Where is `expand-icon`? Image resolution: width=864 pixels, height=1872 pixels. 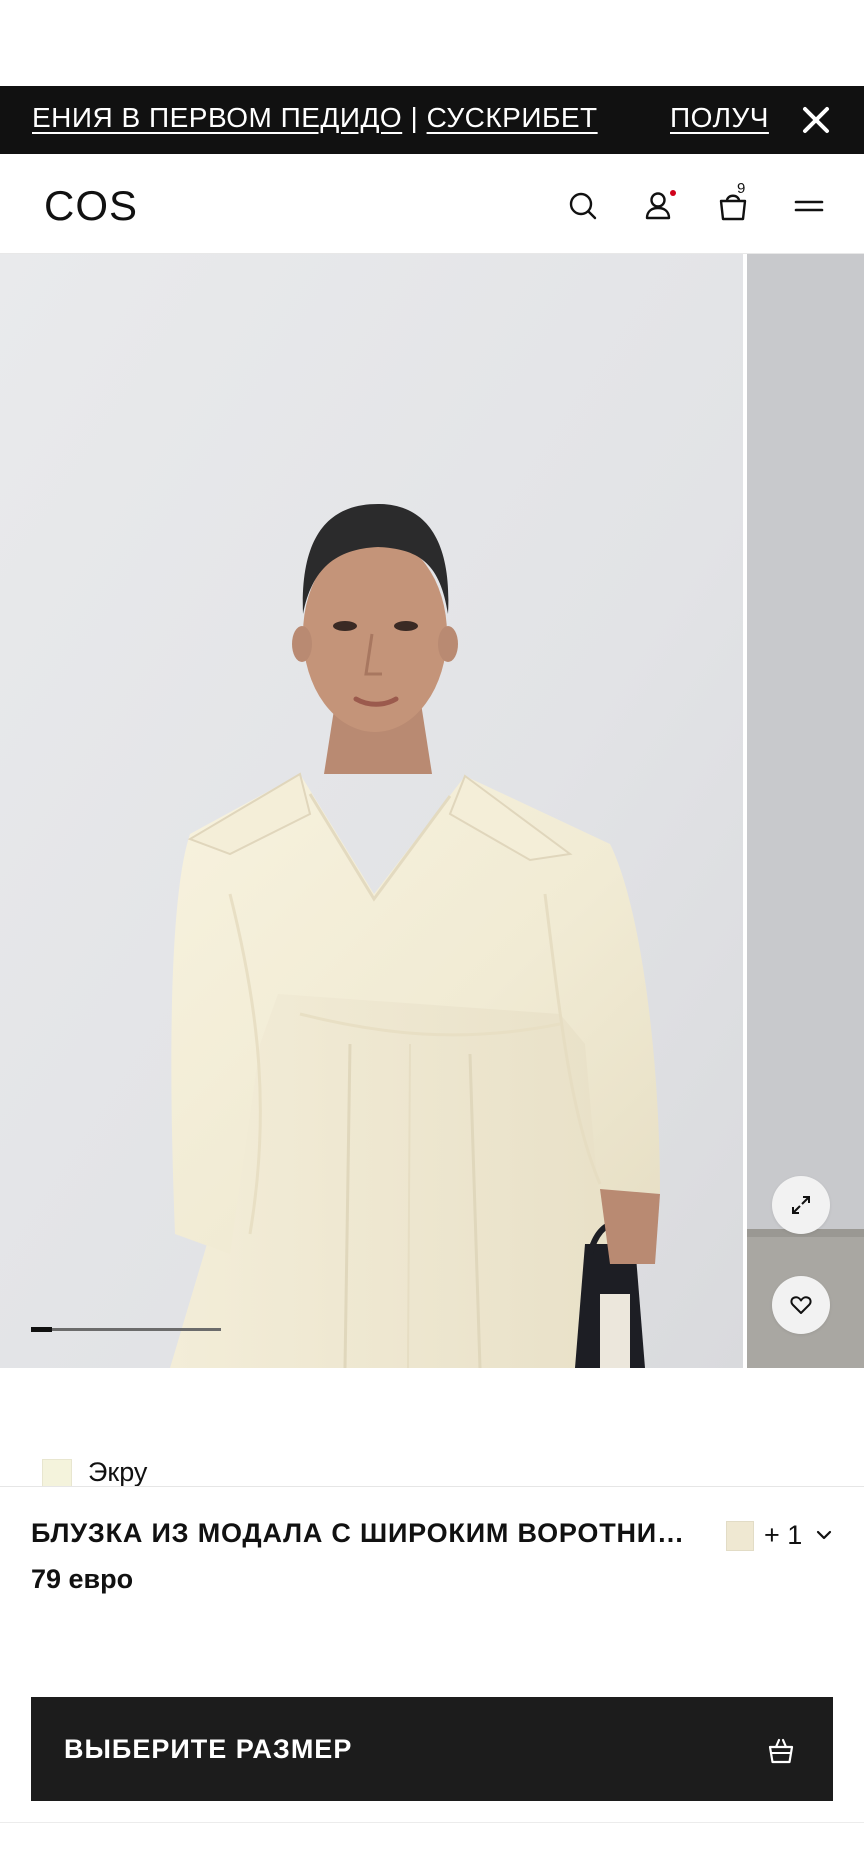
expand-icon is located at coordinates (801, 1205).